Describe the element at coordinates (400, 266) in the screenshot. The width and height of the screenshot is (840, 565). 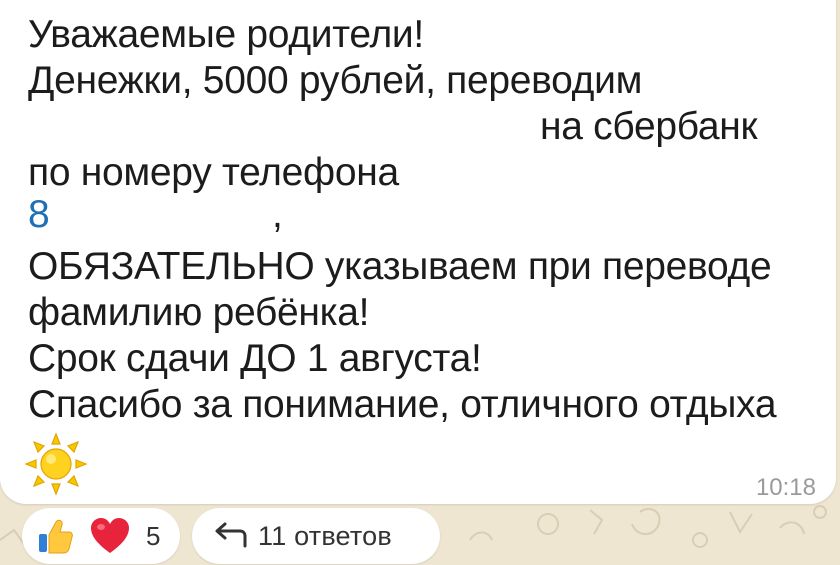
I see `message-line-mandatory: ОБЯЗАТЕЛЬНО указываем при переводе` at that location.